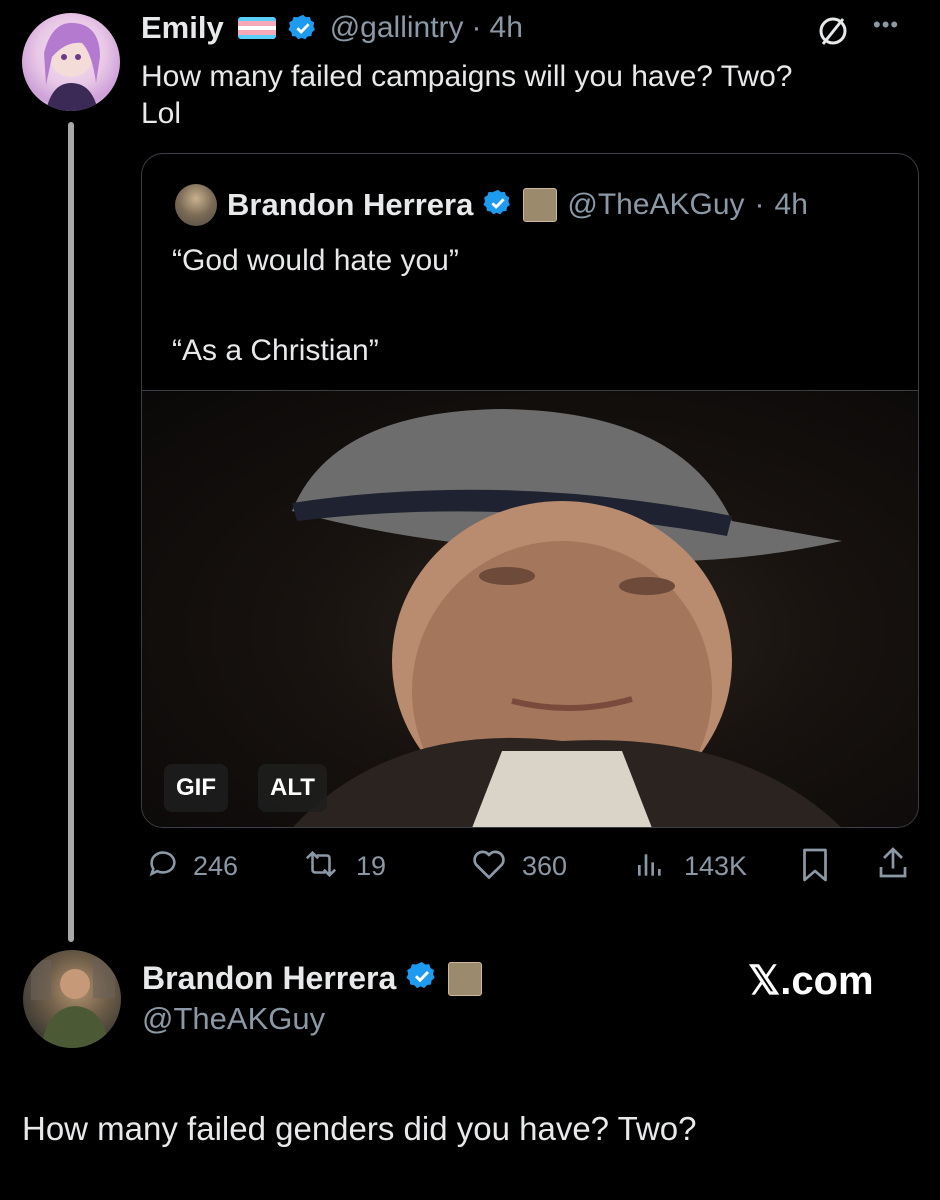  Describe the element at coordinates (397, 28) in the screenshot. I see `author-handle: @gallintry` at that location.